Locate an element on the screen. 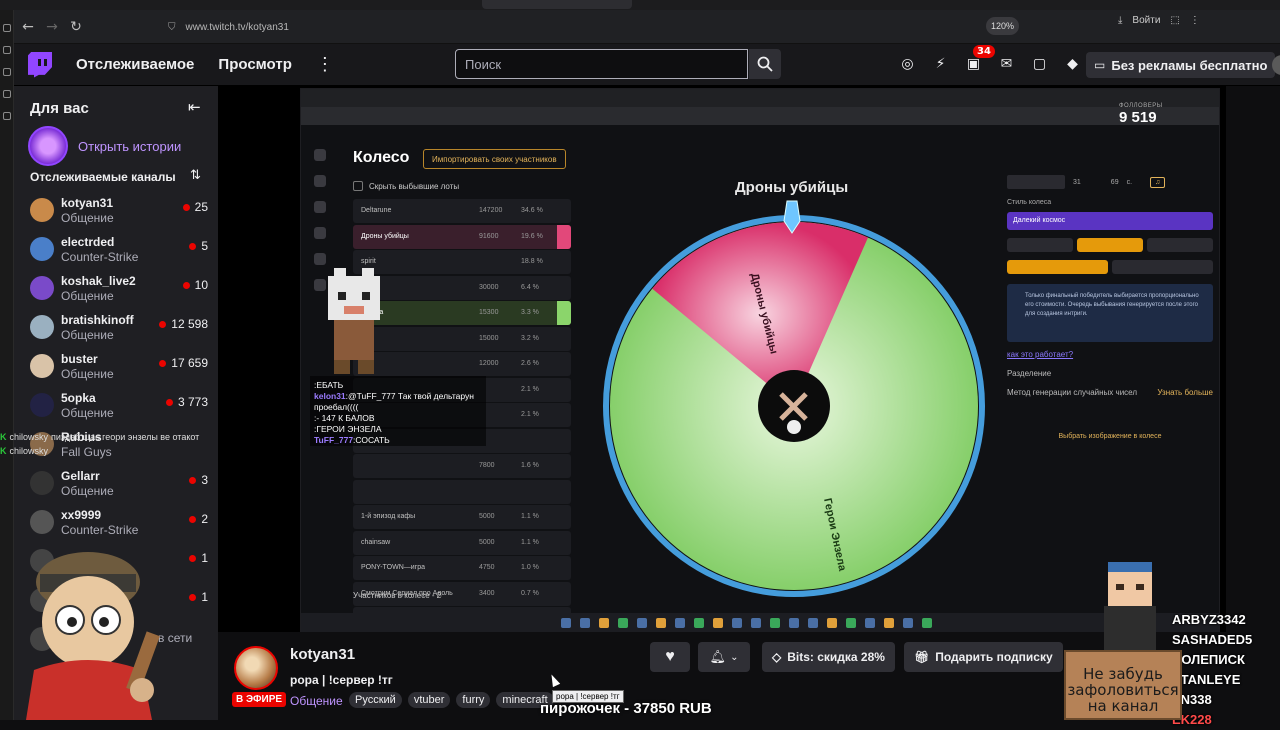 The image size is (1280, 730). browser-active-tab is located at coordinates (557, 4).